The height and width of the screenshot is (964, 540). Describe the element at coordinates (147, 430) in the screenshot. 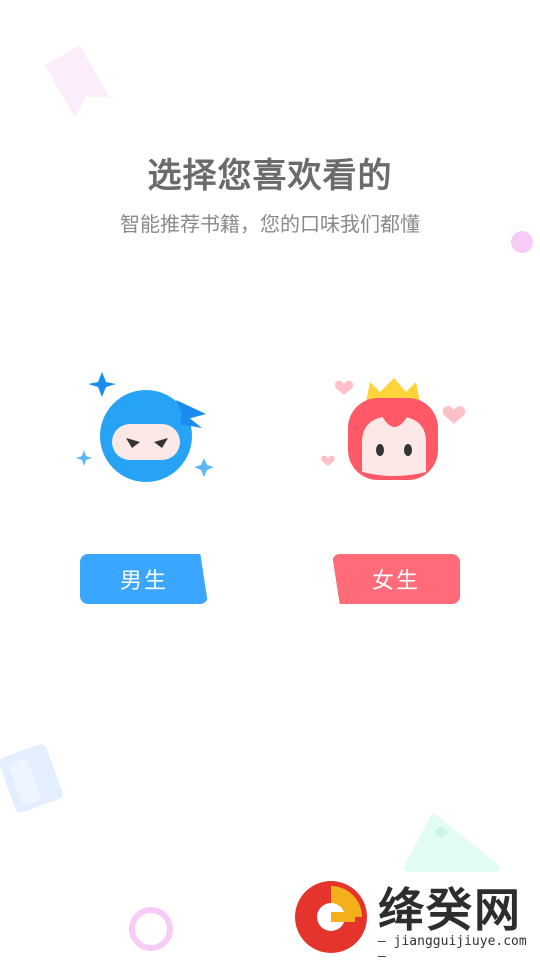

I see `ninja-avatar-icon` at that location.